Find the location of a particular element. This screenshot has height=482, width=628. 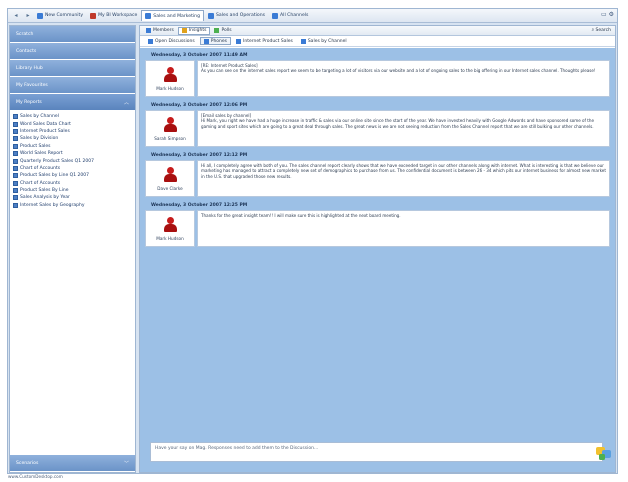

tab-polls: Polls is located at coordinates (222, 31).